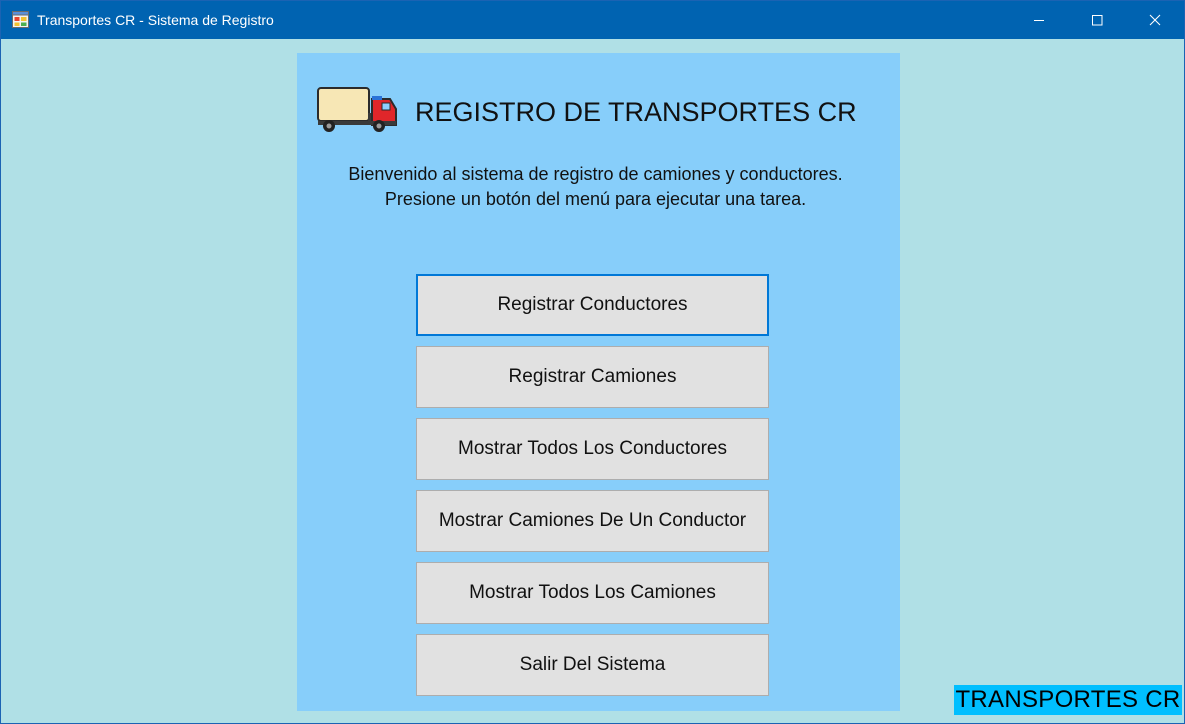  Describe the element at coordinates (592, 305) in the screenshot. I see `register-drivers-button: Registrar Conductores` at that location.